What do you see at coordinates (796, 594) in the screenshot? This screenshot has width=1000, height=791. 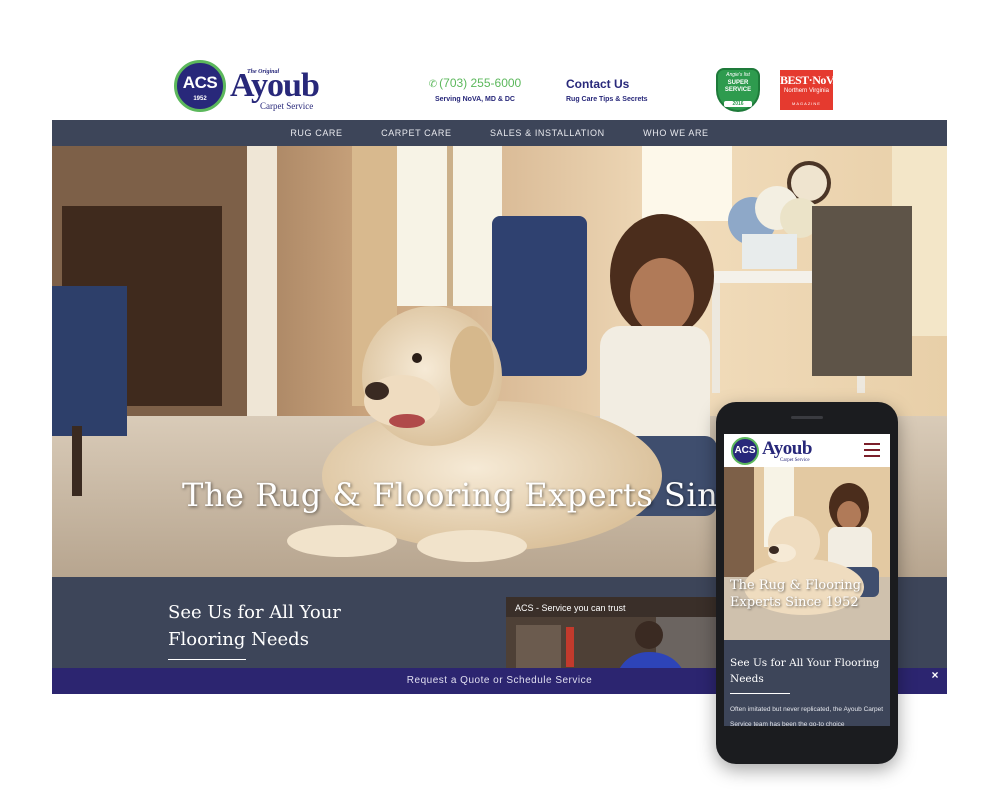 I see `mobile-hero-title: The Rug & Flooring Experts Since 1952` at bounding box center [796, 594].